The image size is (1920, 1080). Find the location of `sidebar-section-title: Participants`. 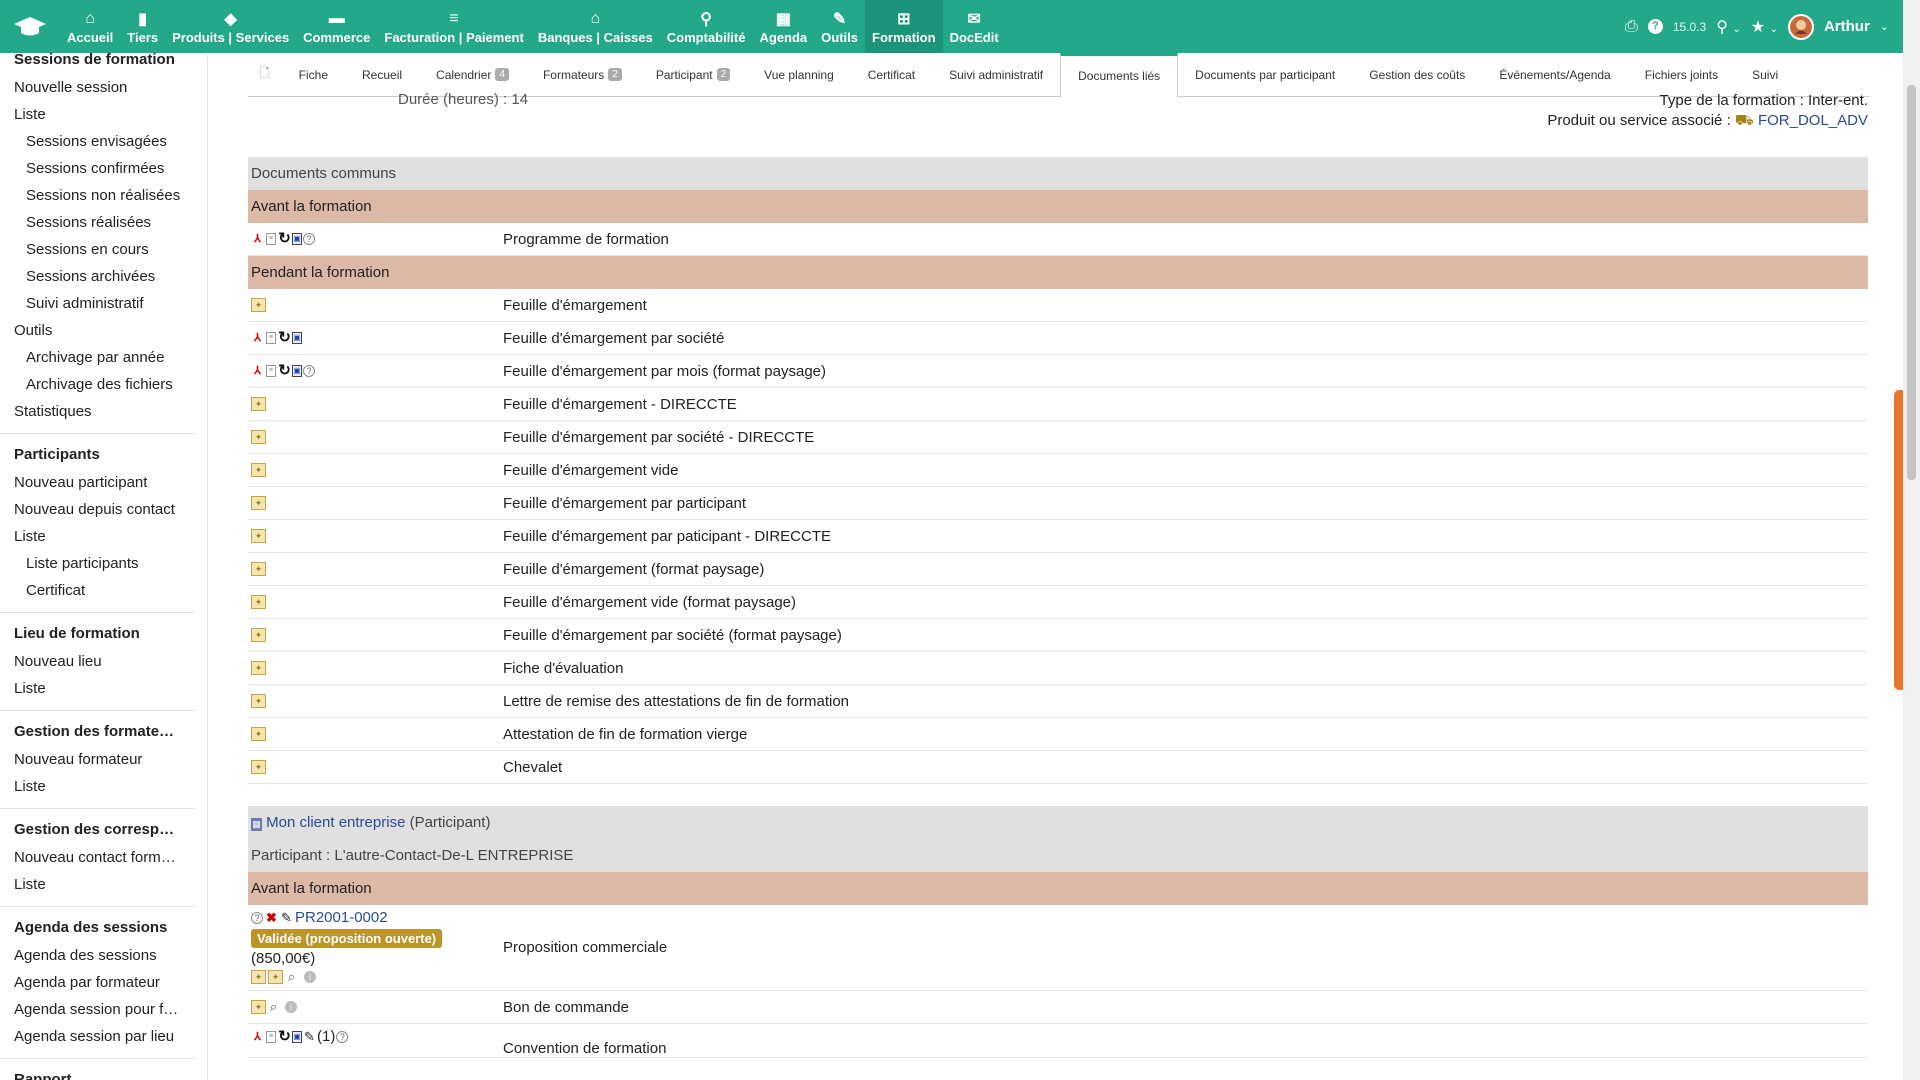

sidebar-section-title: Participants is located at coordinates (97, 454).